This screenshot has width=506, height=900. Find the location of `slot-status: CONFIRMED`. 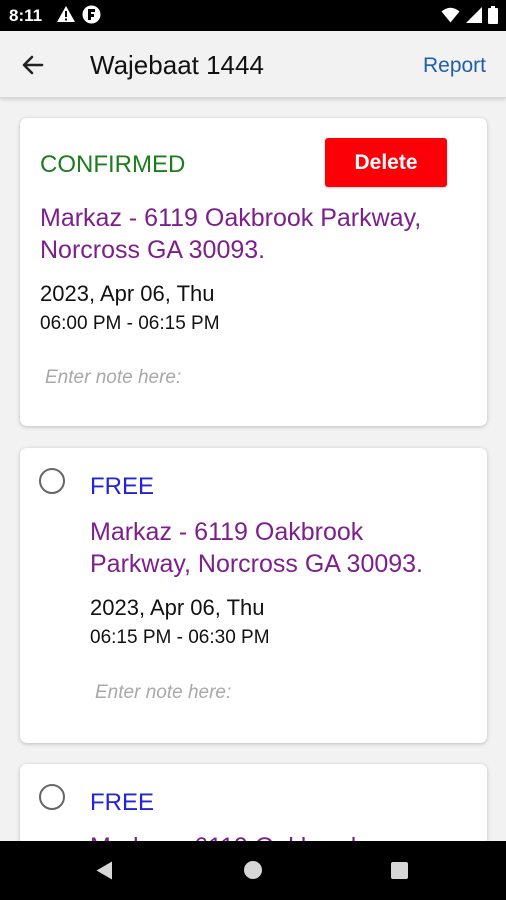

slot-status: CONFIRMED is located at coordinates (113, 164).